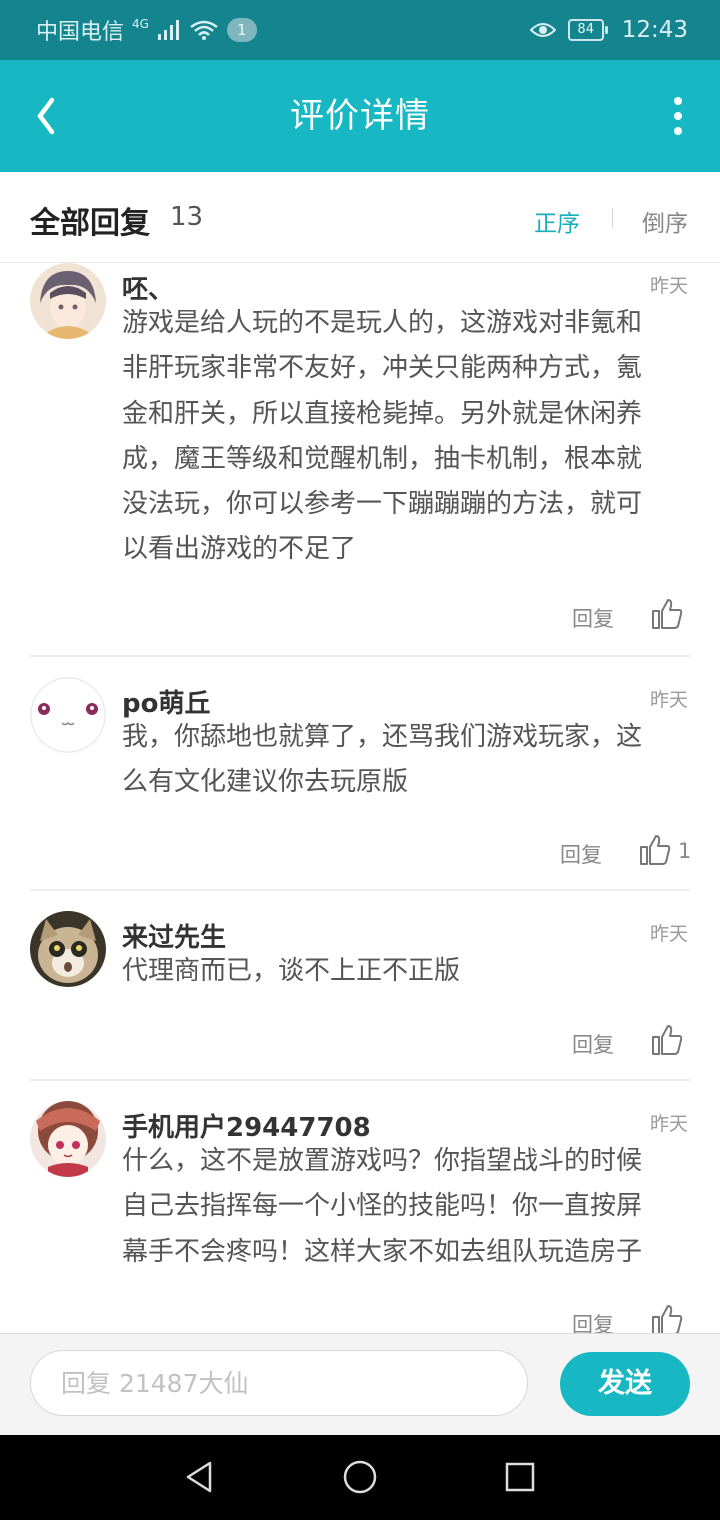 The width and height of the screenshot is (720, 1520). What do you see at coordinates (612, 218) in the screenshot?
I see `sort-divider` at bounding box center [612, 218].